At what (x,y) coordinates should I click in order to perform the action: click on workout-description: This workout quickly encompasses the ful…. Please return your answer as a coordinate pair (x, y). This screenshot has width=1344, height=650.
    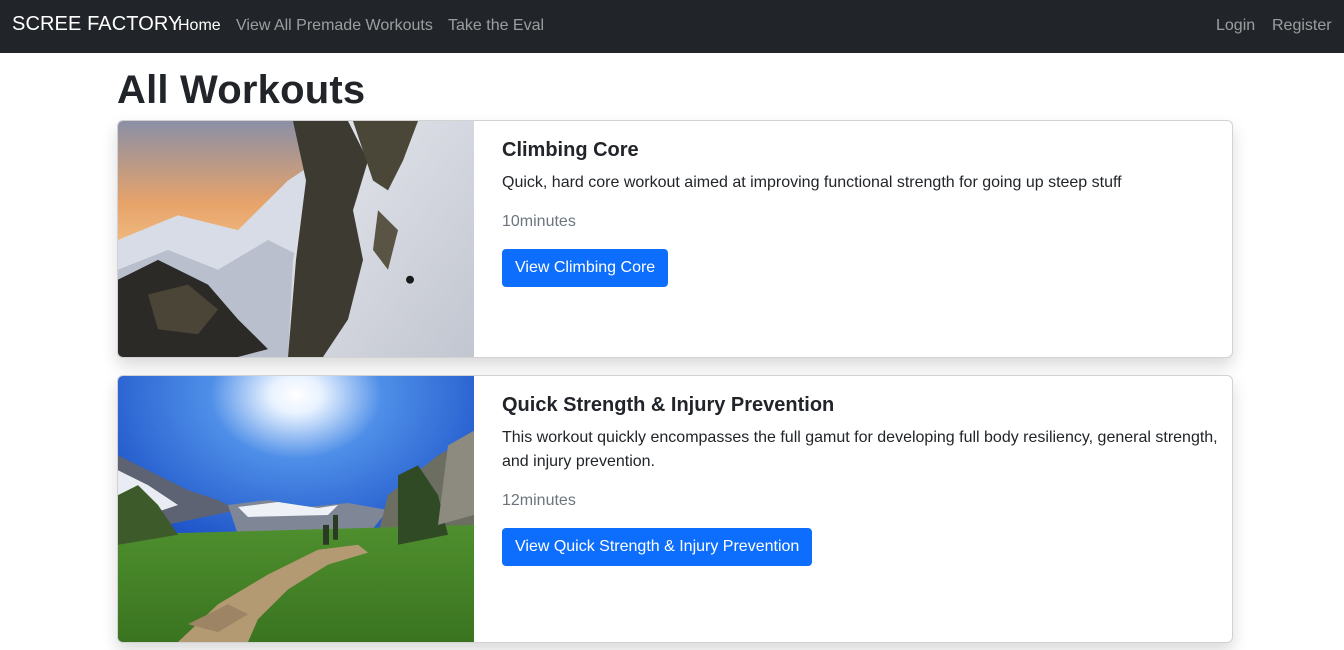
    Looking at the image, I should click on (860, 449).